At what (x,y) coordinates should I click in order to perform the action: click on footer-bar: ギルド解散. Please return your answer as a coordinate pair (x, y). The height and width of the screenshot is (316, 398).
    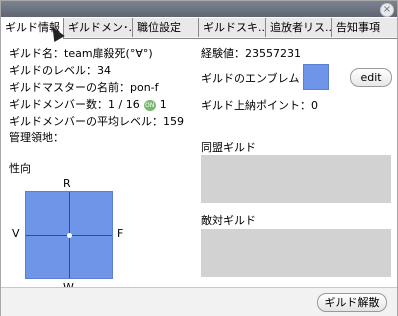
    Looking at the image, I should click on (199, 301).